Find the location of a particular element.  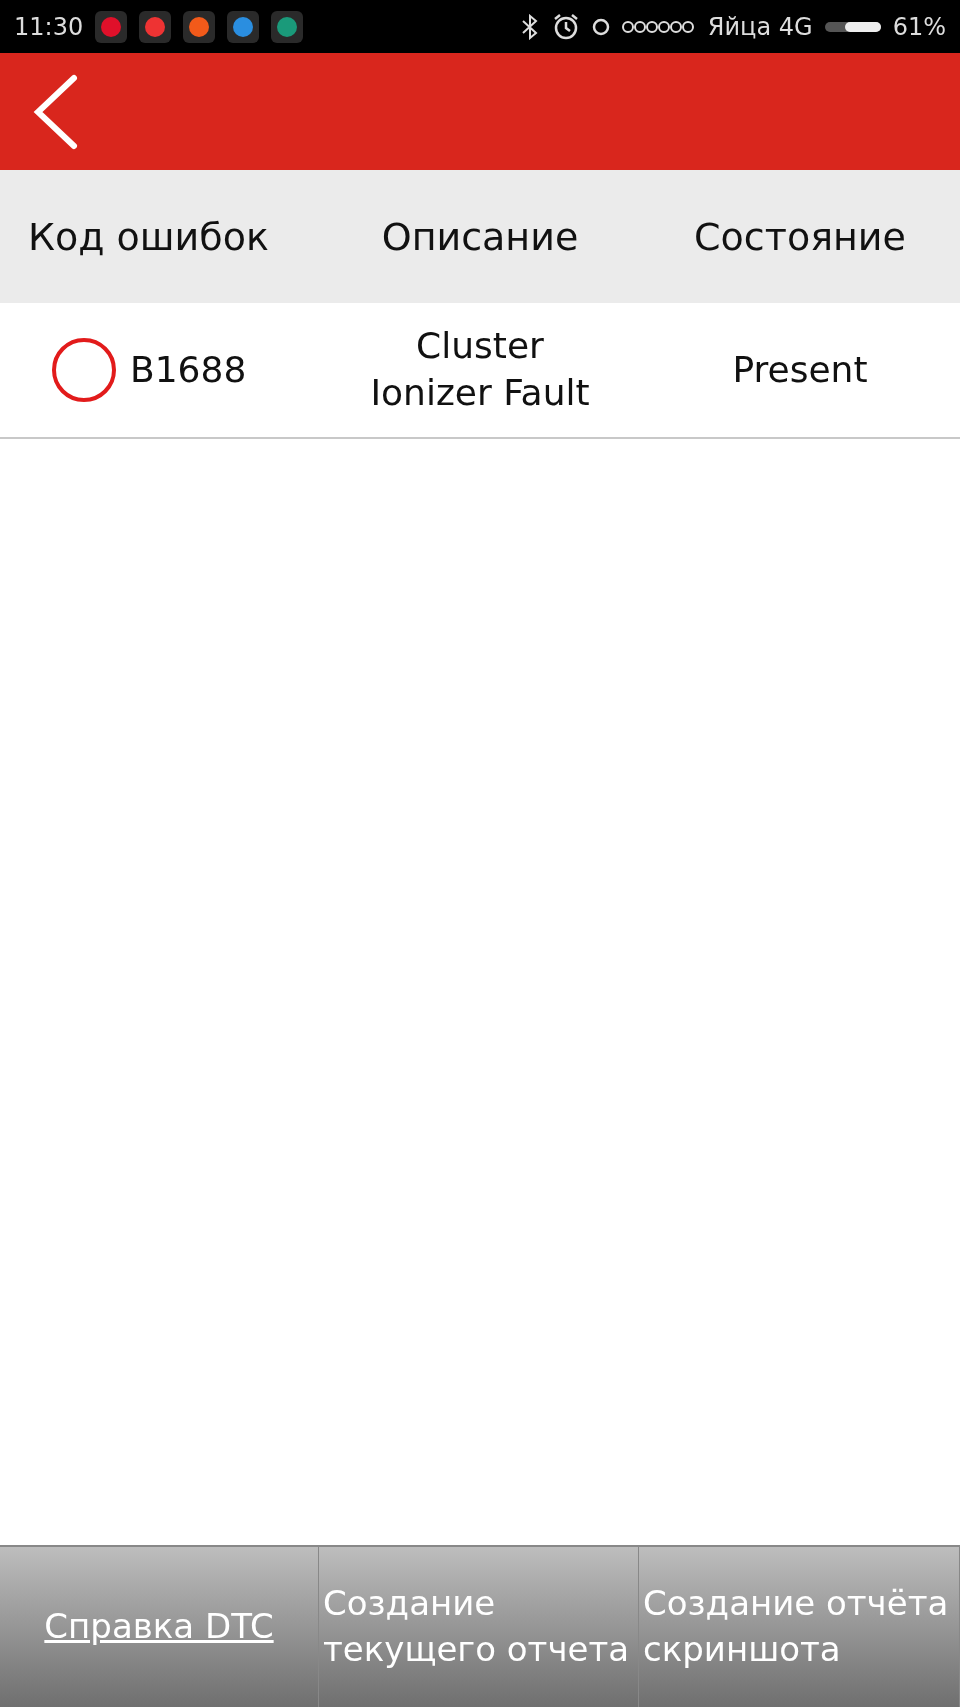

column-header: Код ошибок is located at coordinates (148, 236).